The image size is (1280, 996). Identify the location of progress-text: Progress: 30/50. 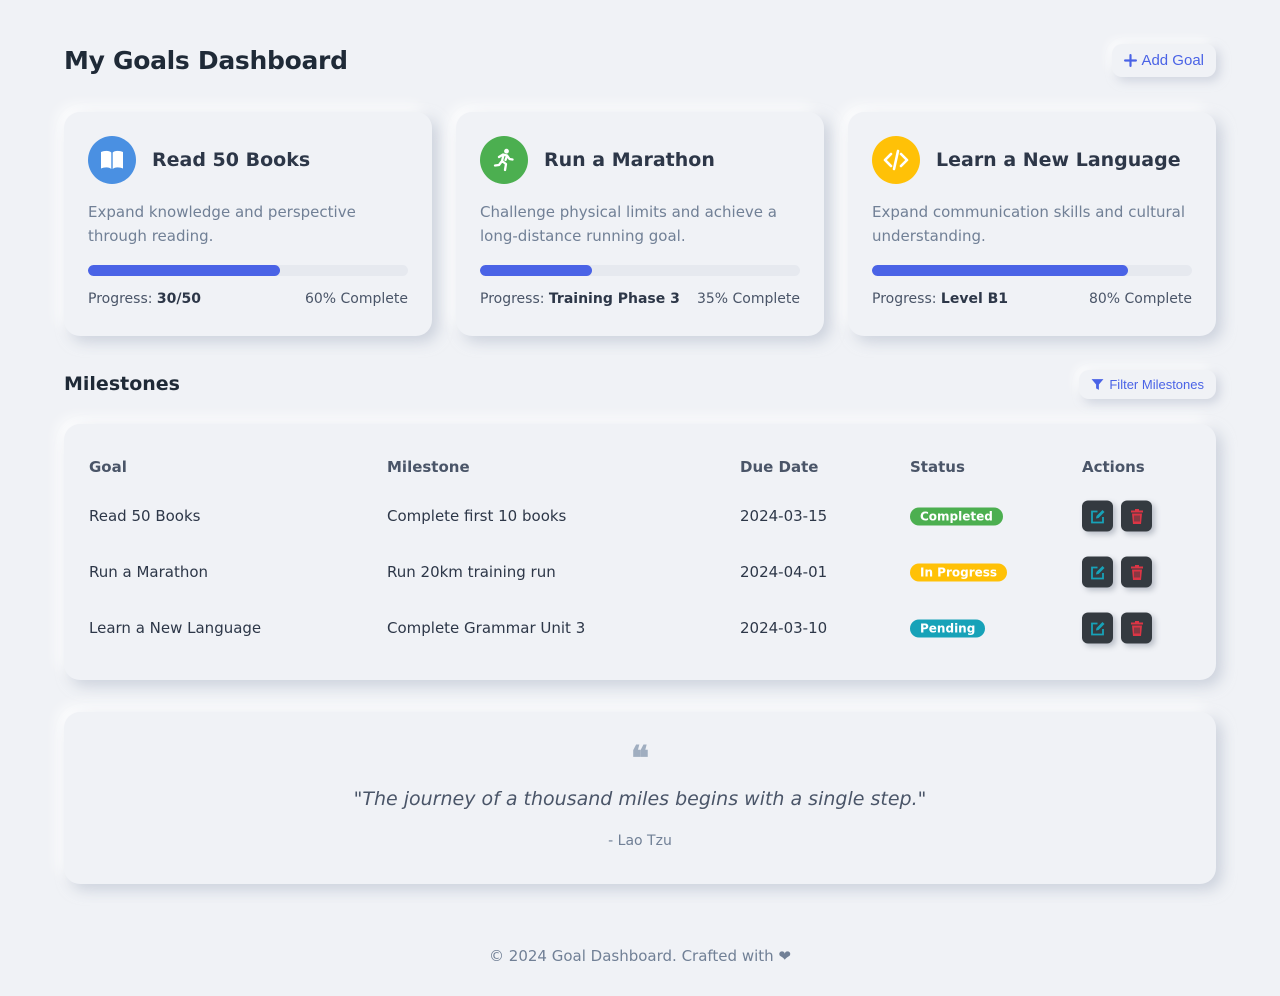
(144, 299).